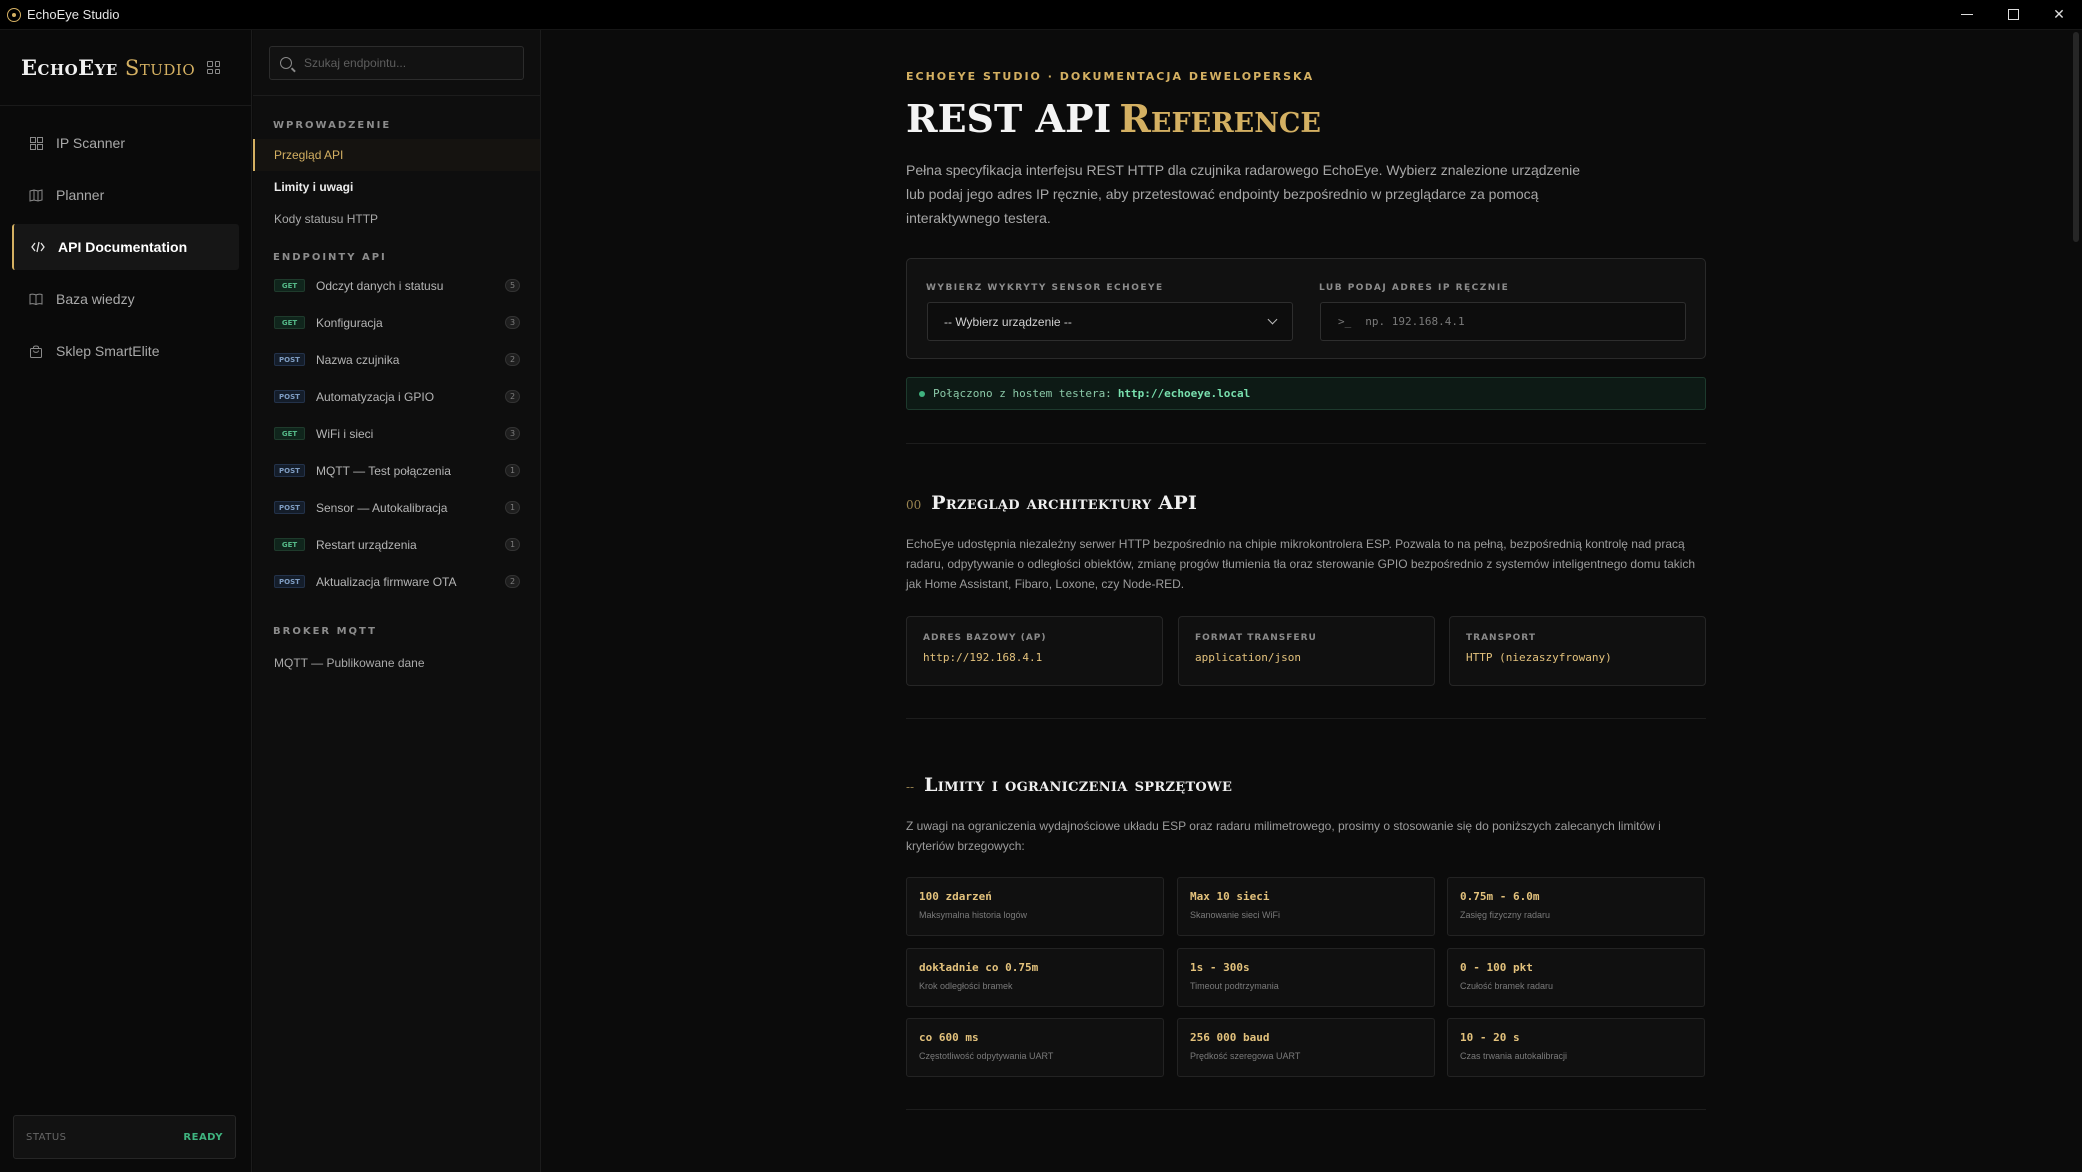 The height and width of the screenshot is (1172, 2082). What do you see at coordinates (36, 195) in the screenshot?
I see `map-icon` at bounding box center [36, 195].